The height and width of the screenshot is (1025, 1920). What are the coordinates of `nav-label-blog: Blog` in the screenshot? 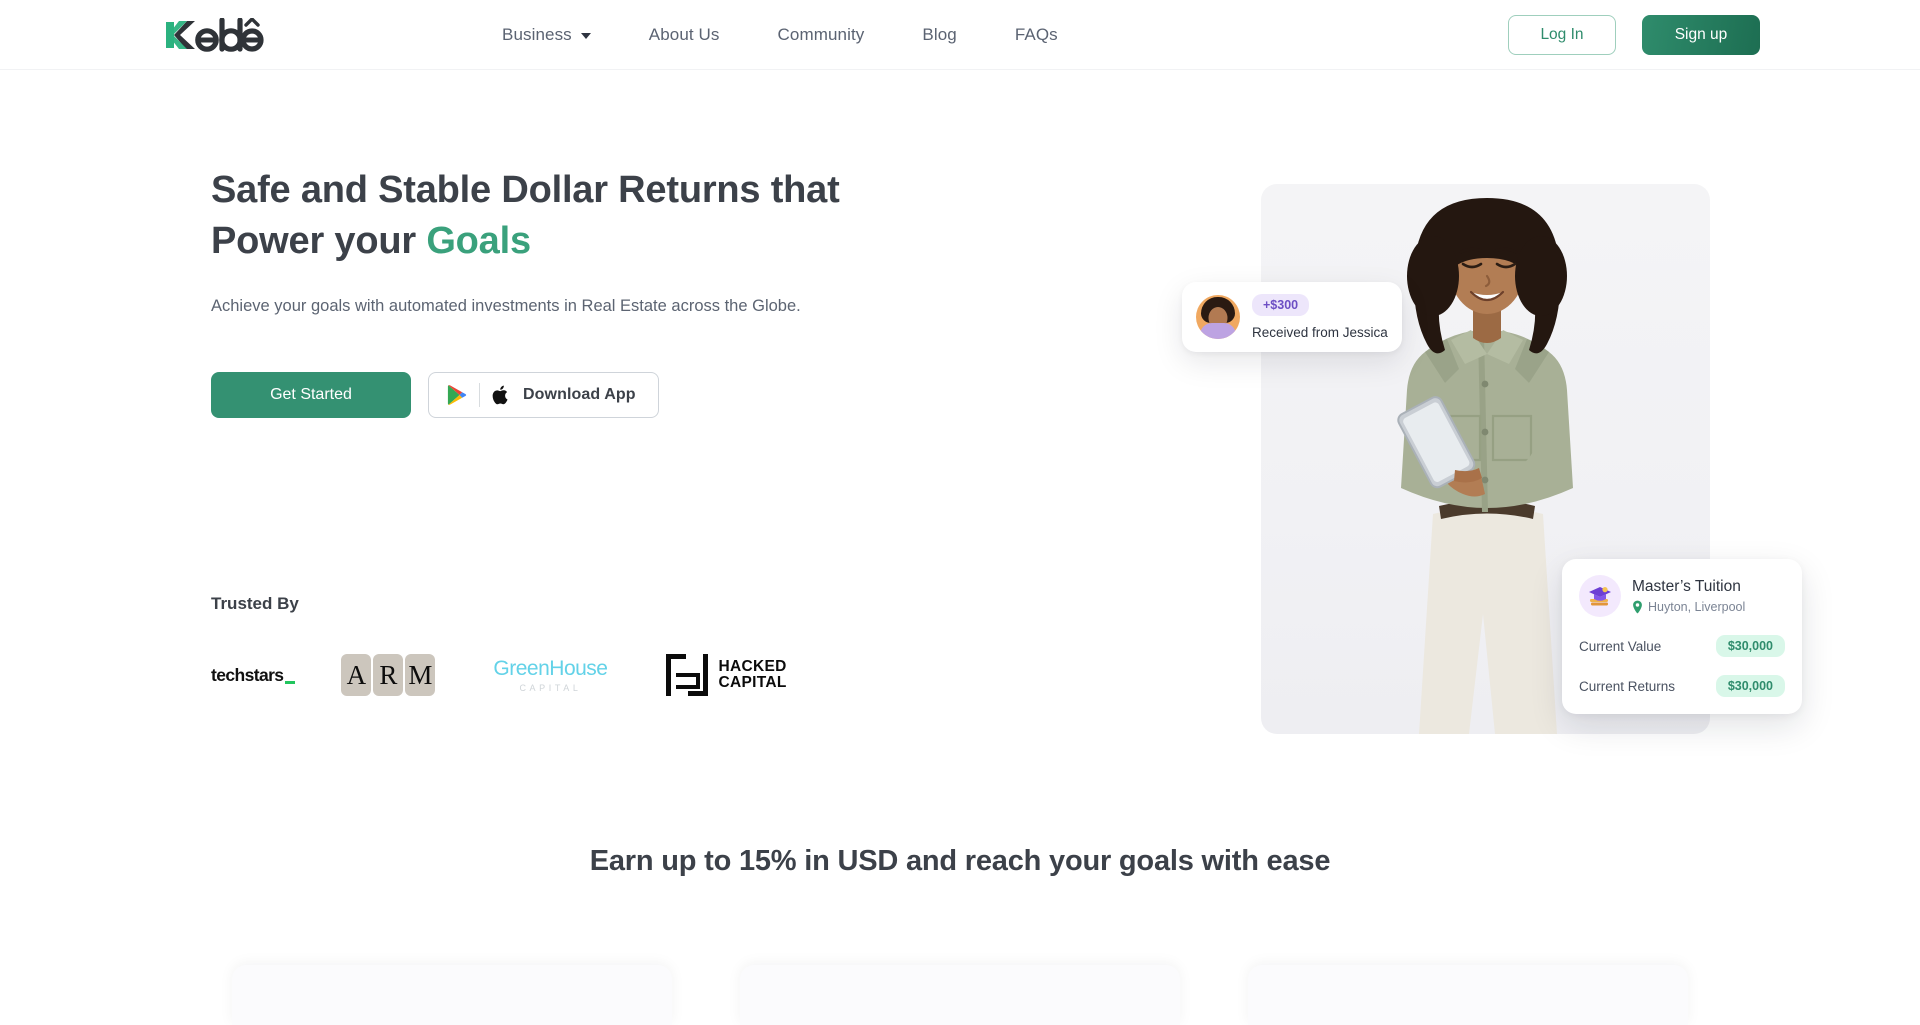 It's located at (939, 34).